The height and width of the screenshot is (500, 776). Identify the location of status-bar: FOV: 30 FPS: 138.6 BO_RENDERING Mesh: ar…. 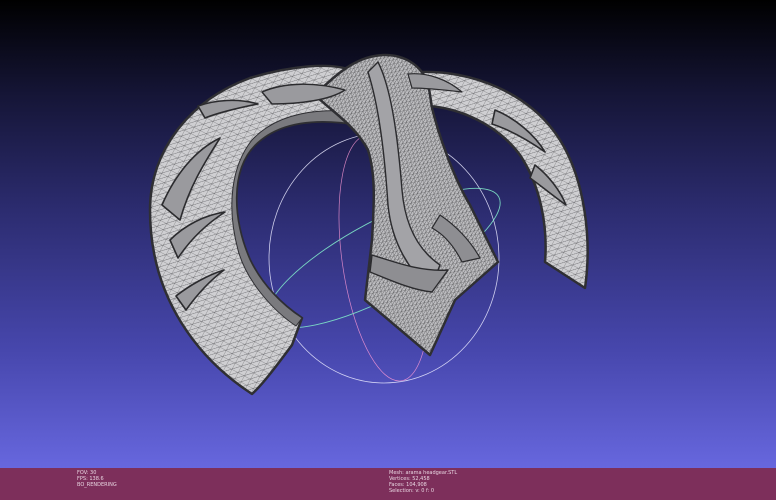
(388, 484).